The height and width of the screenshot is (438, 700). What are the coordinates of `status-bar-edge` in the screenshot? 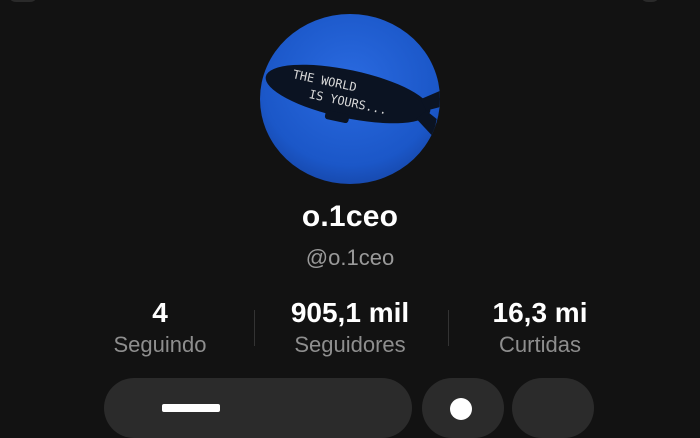 It's located at (350, 3).